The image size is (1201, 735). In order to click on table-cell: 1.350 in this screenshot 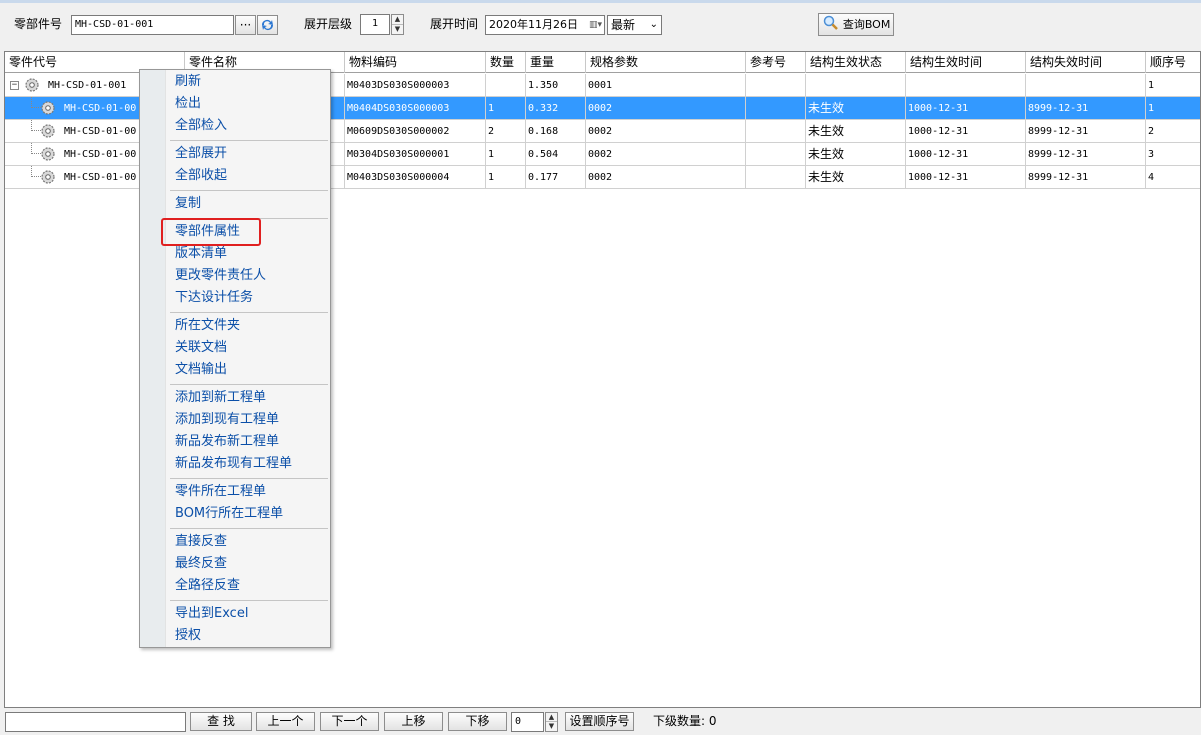, I will do `click(556, 85)`.